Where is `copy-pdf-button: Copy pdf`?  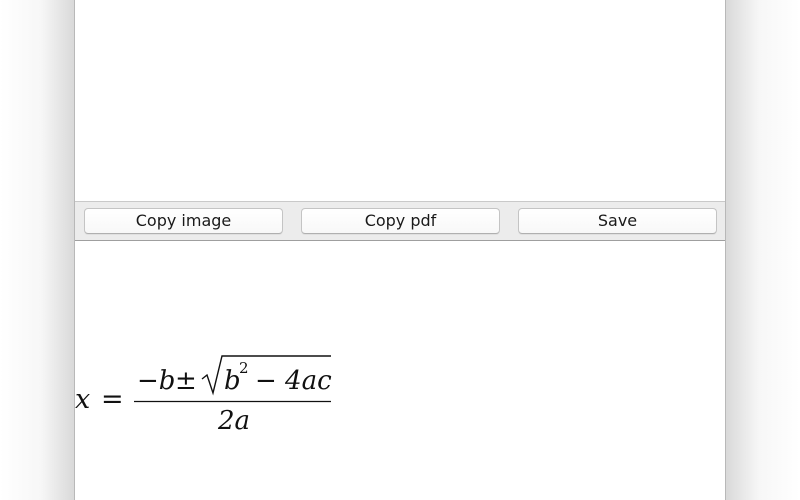 copy-pdf-button: Copy pdf is located at coordinates (400, 221).